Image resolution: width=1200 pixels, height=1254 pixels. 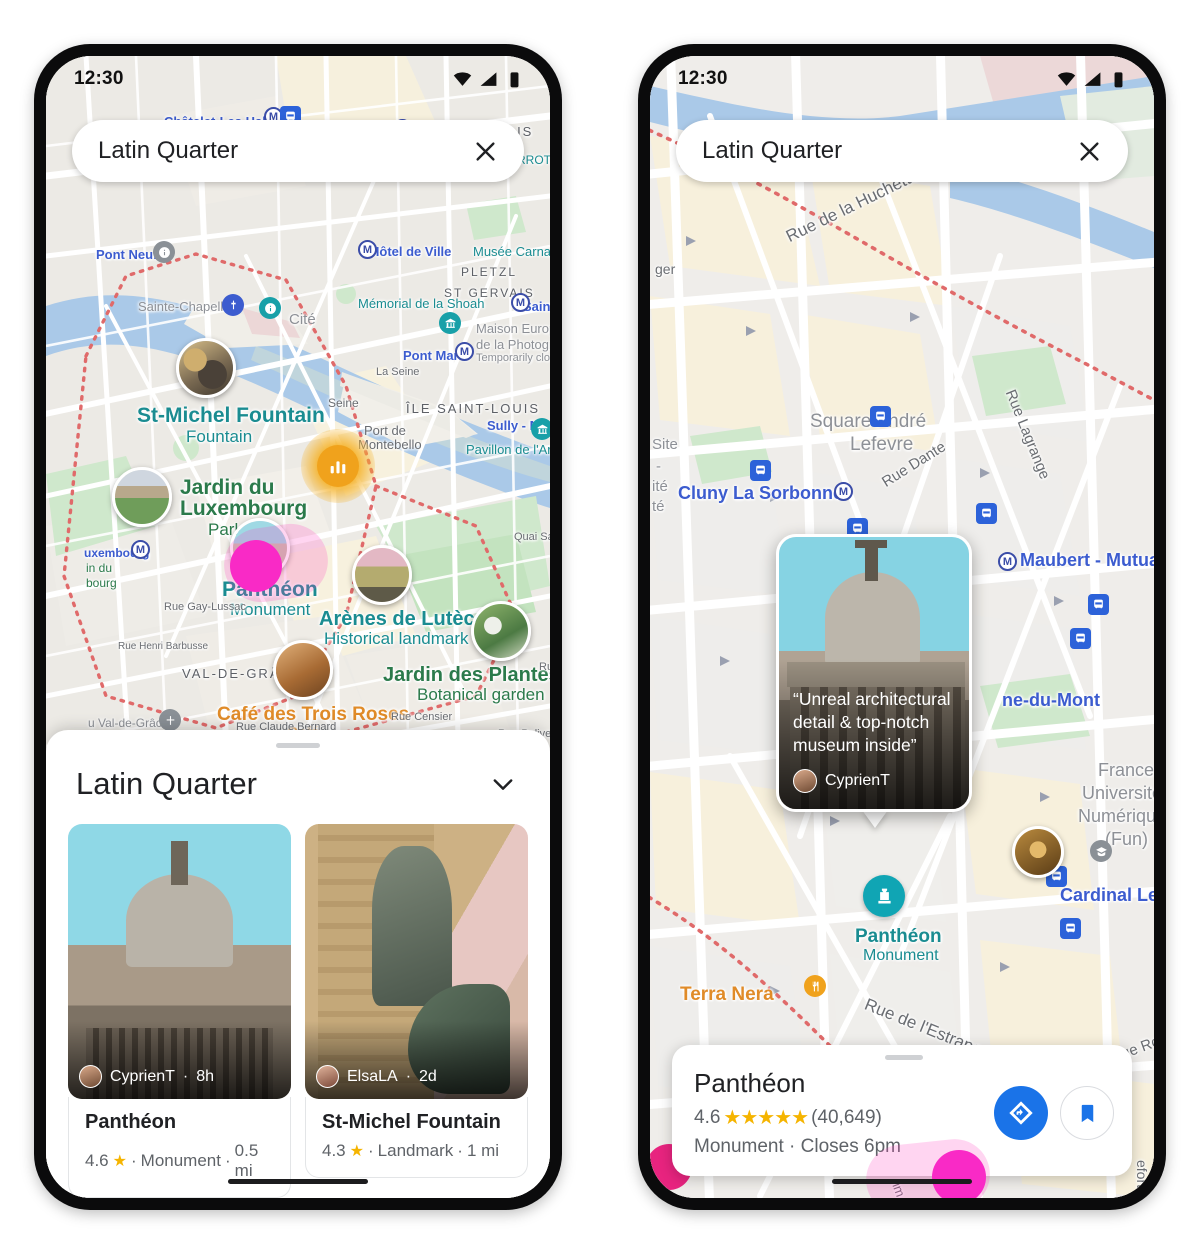 I want to click on pantheon-pin, so click(x=884, y=896).